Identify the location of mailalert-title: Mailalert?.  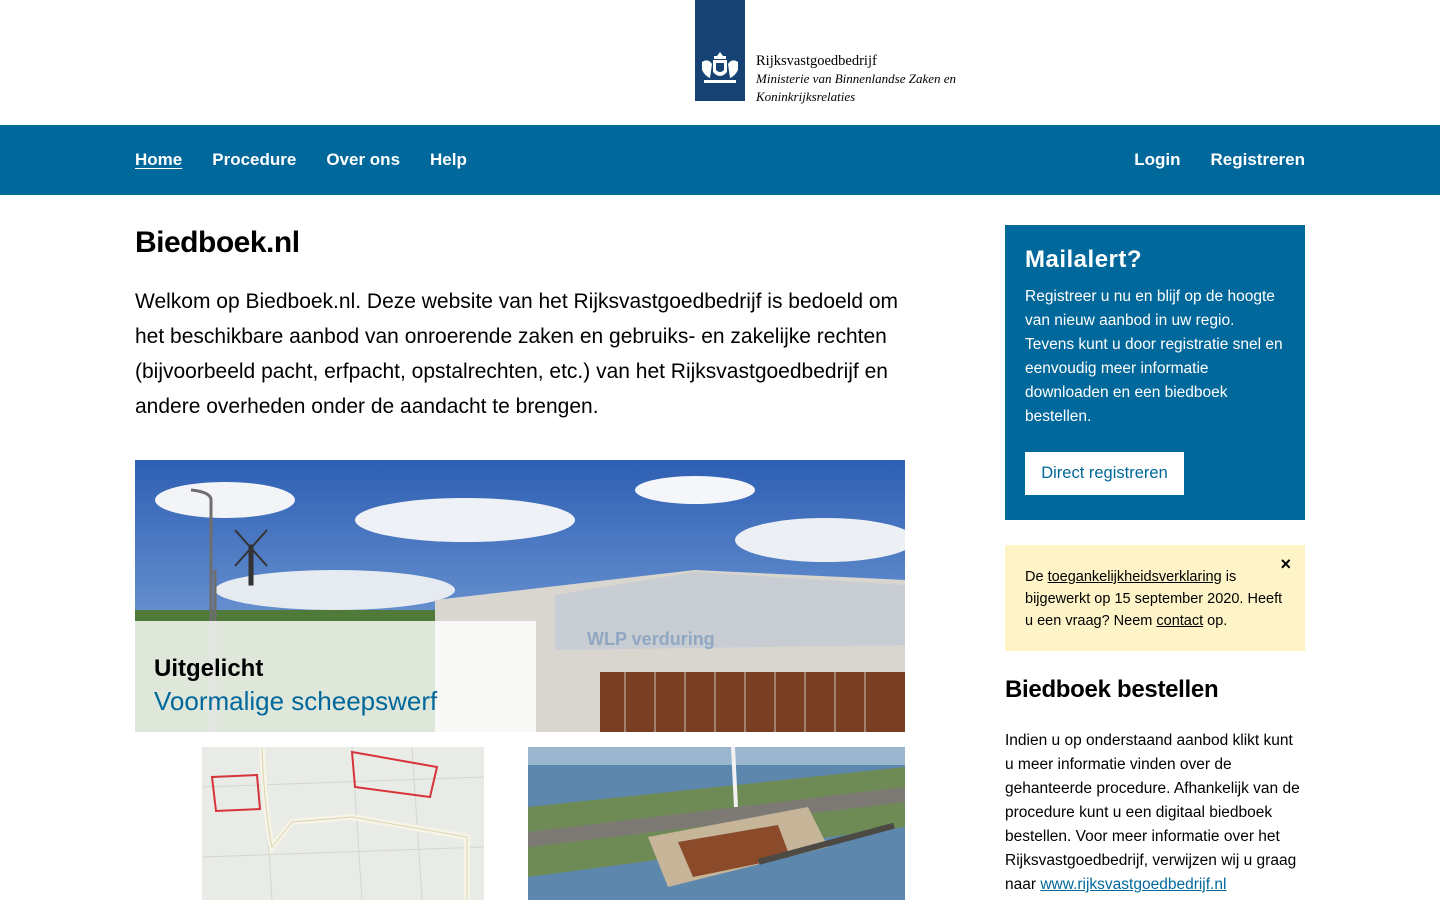
(1084, 259).